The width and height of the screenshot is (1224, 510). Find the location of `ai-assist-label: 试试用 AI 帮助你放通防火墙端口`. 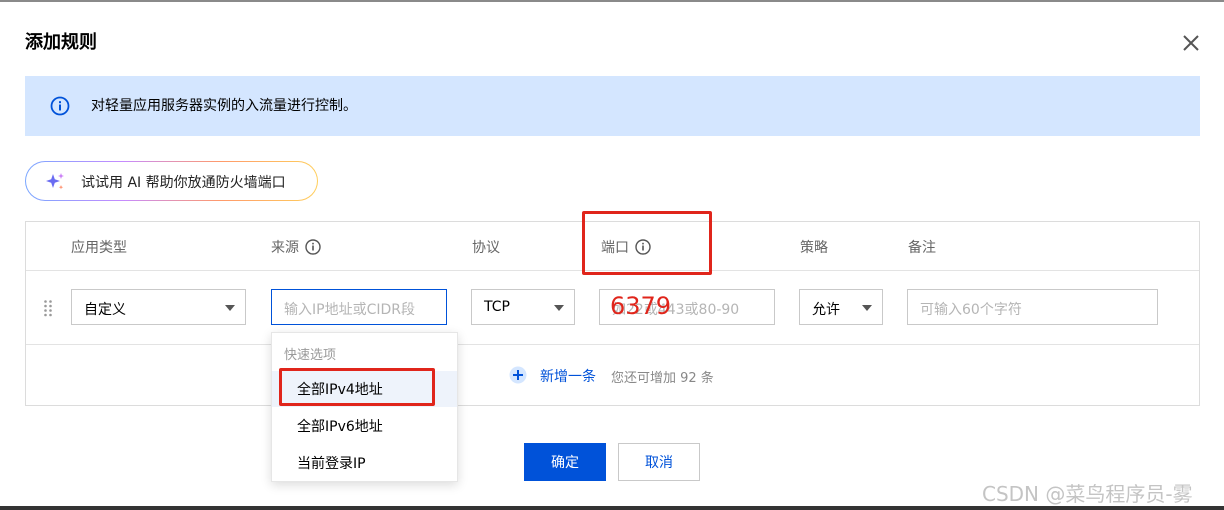

ai-assist-label: 试试用 AI 帮助你放通防火墙端口 is located at coordinates (183, 183).